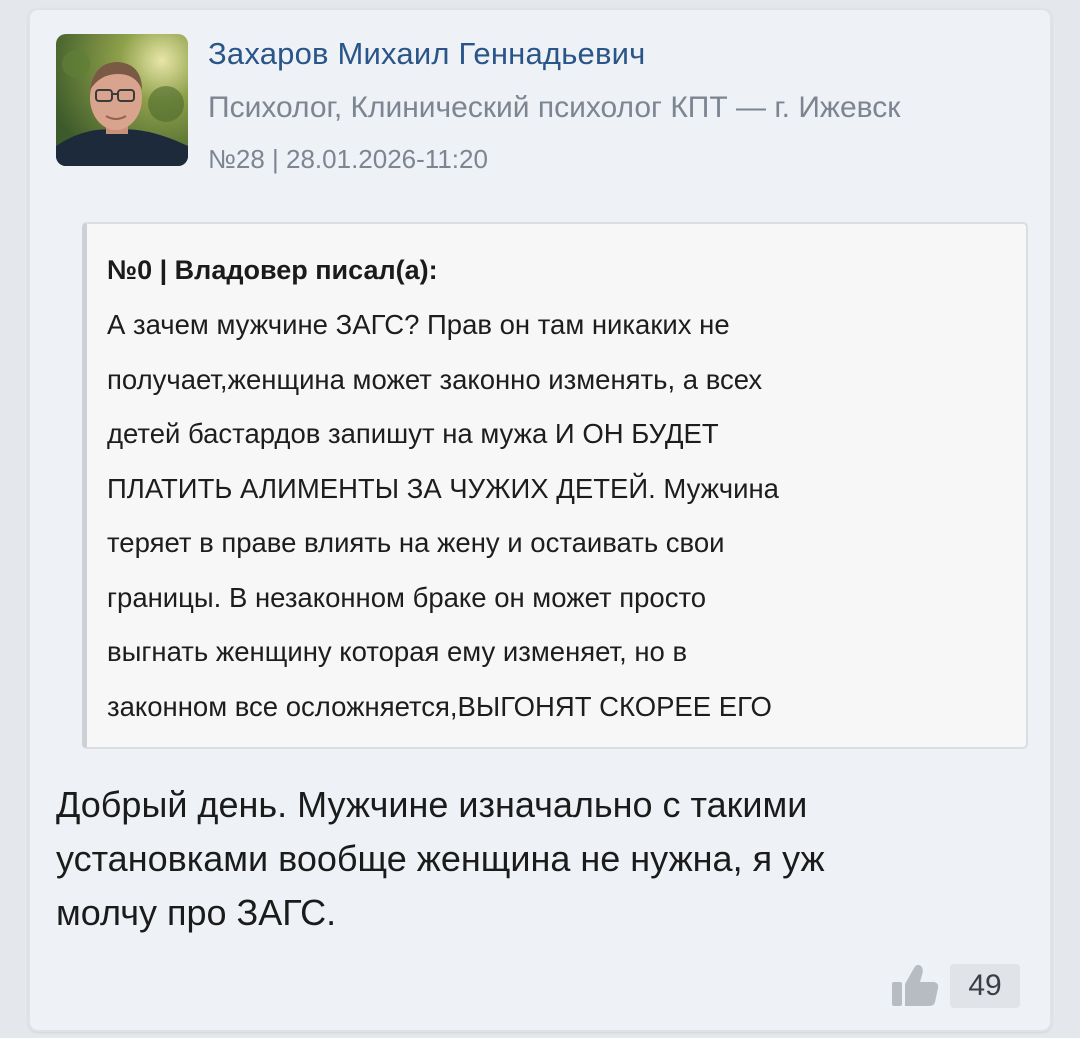 The width and height of the screenshot is (1080, 1038). I want to click on avatar-photo, so click(122, 100).